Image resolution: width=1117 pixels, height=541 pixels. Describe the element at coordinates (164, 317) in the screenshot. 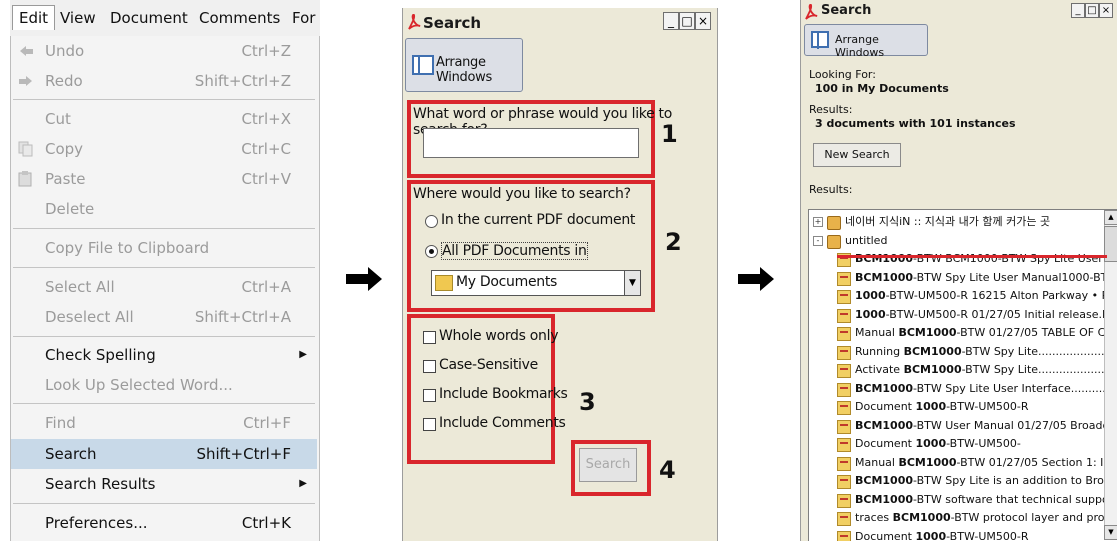

I see `menu-item-deselect-all: Deselect All Shift+Ctrl+A` at that location.